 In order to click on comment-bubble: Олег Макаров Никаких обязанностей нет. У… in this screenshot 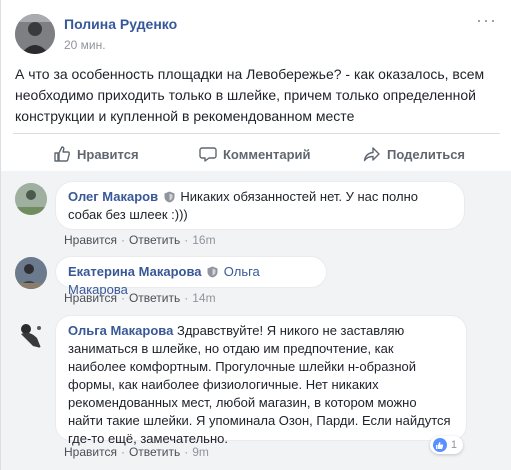, I will do `click(260, 205)`.